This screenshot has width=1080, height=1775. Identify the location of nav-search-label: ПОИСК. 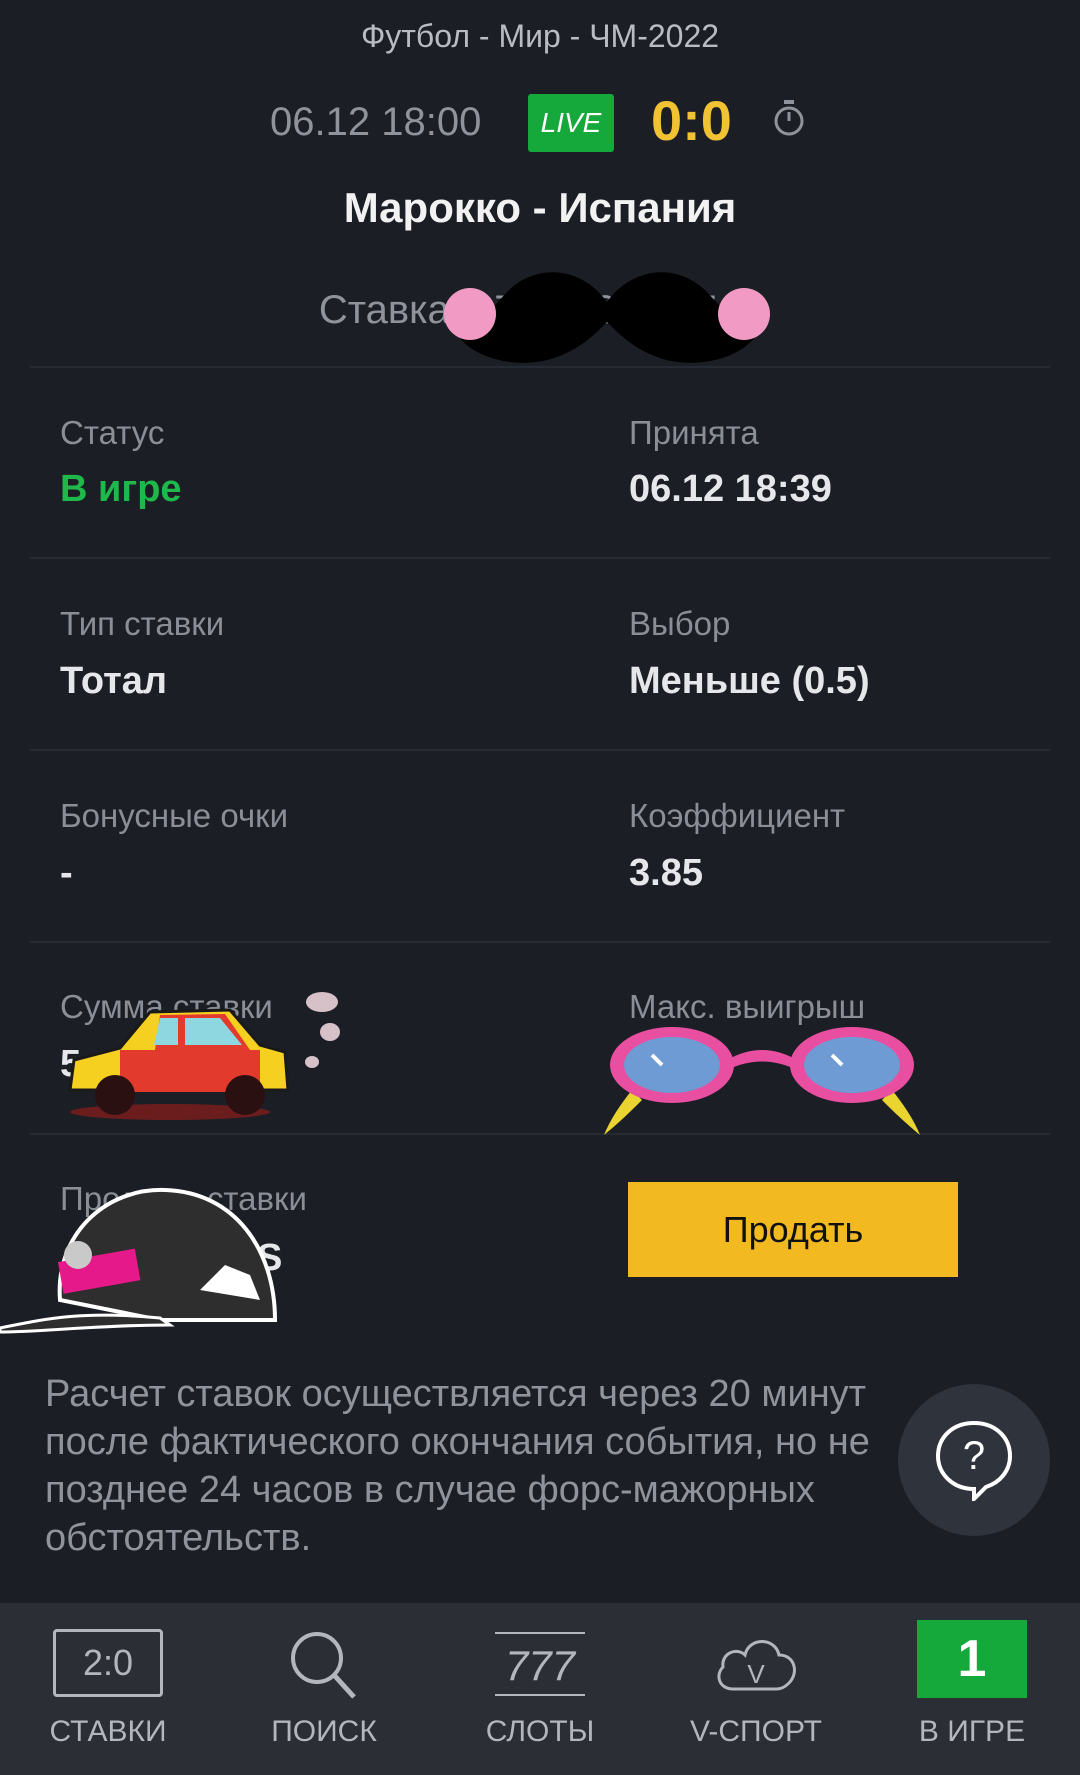
(324, 1731).